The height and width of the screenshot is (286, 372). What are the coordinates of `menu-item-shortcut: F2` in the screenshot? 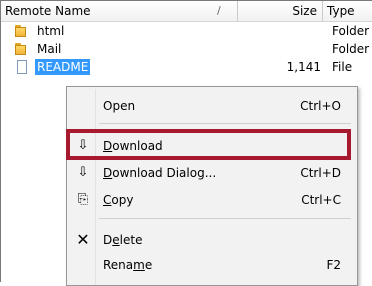 It's located at (333, 265).